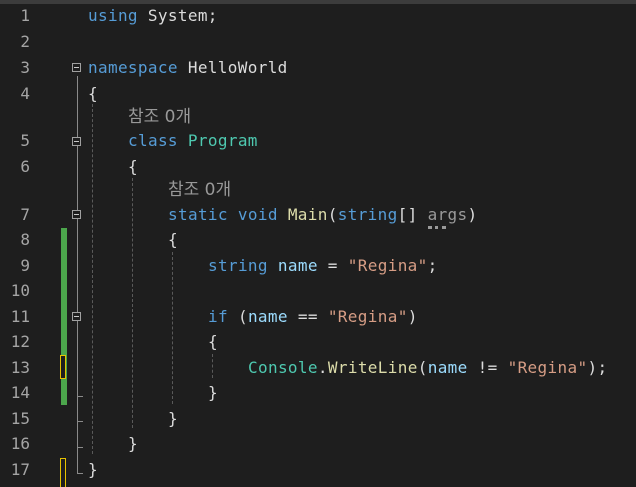 The height and width of the screenshot is (487, 636). I want to click on class-name: Program, so click(222, 140).